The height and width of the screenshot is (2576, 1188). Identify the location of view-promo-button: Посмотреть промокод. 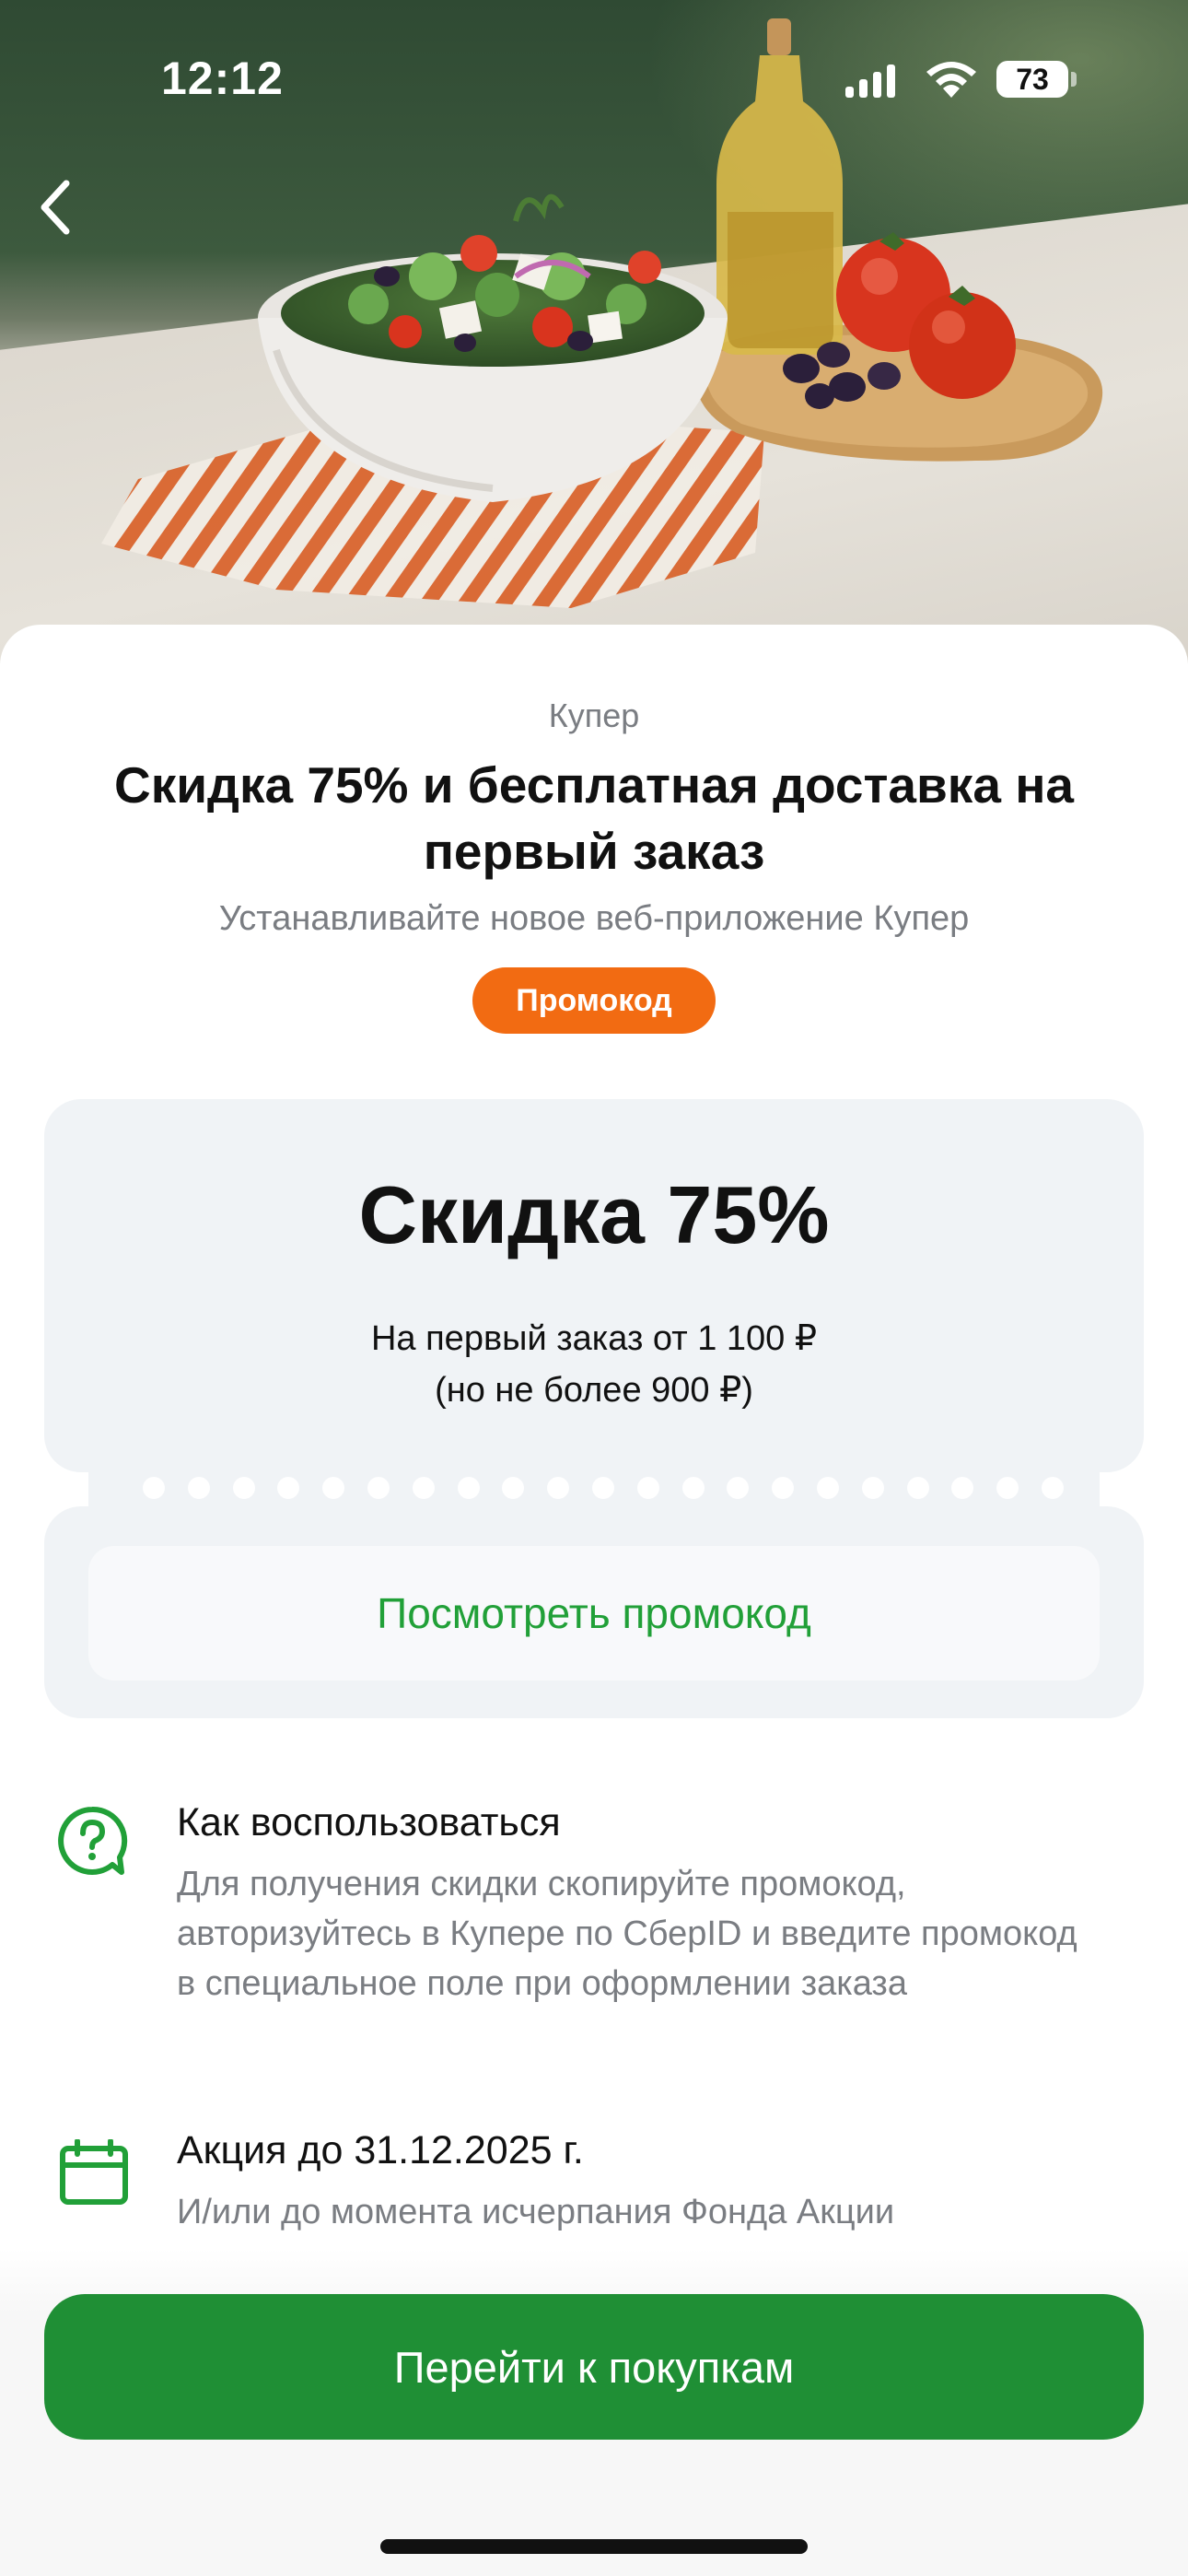
(594, 1613).